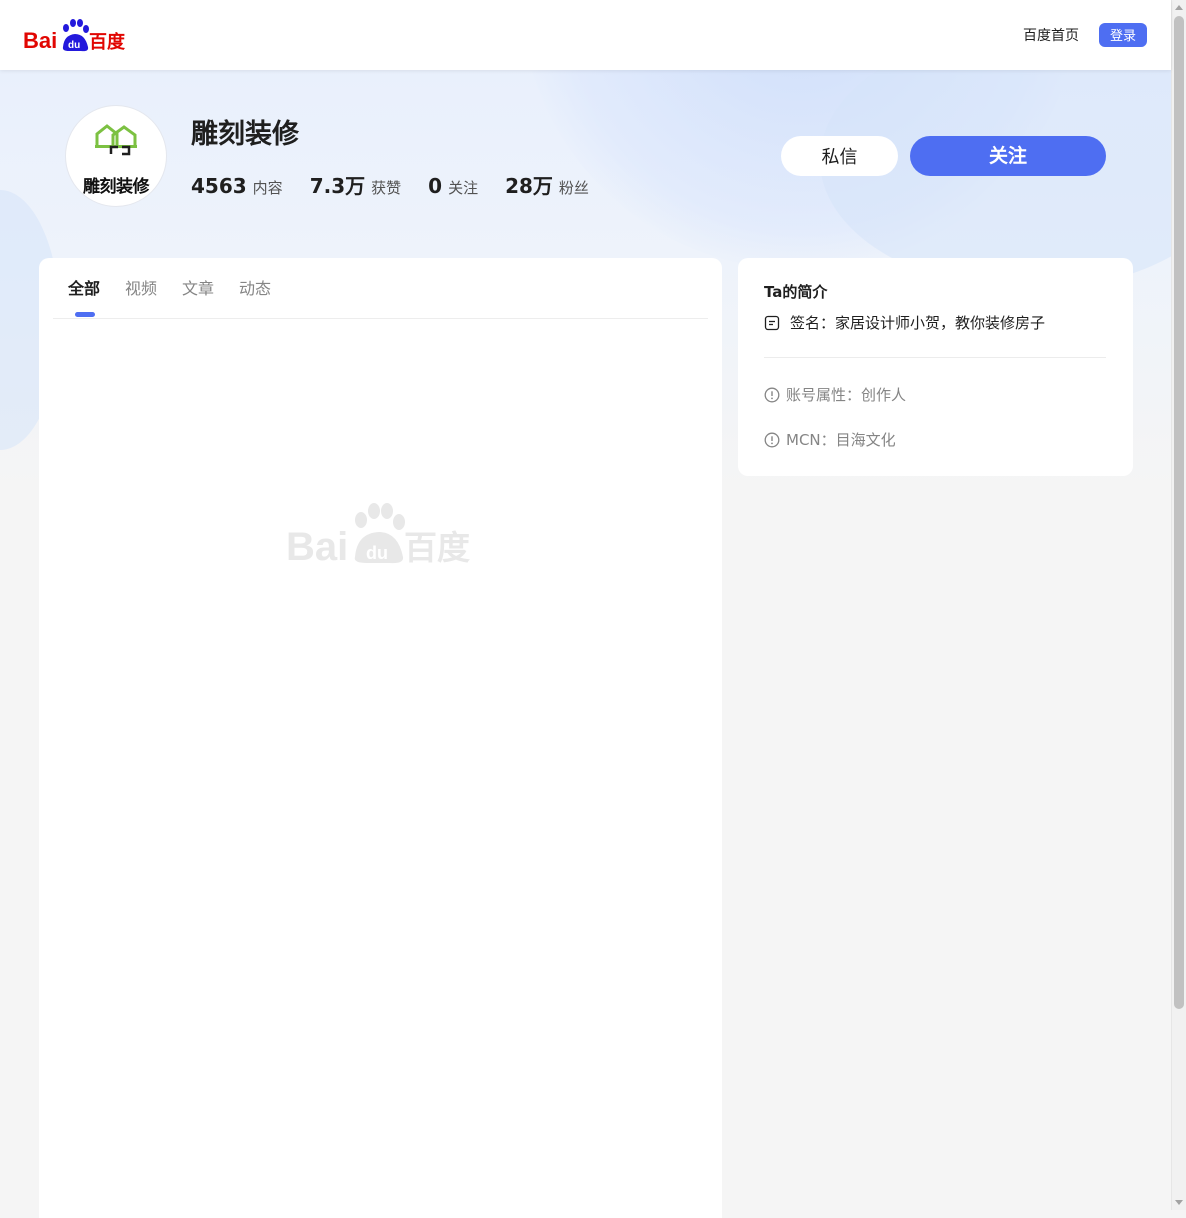 The image size is (1186, 1218). What do you see at coordinates (935, 357) in the screenshot?
I see `divider` at bounding box center [935, 357].